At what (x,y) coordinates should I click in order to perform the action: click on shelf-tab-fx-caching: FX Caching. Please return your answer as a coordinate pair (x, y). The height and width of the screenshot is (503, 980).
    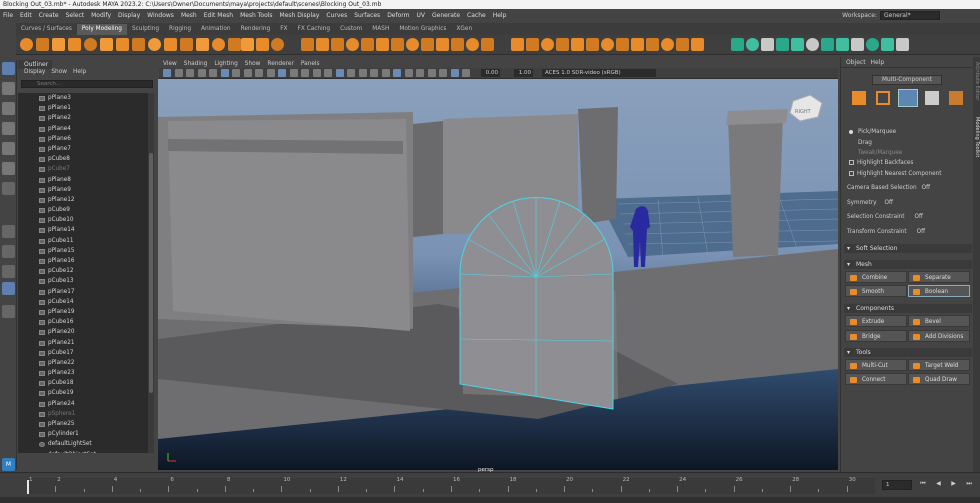
    Looking at the image, I should click on (314, 29).